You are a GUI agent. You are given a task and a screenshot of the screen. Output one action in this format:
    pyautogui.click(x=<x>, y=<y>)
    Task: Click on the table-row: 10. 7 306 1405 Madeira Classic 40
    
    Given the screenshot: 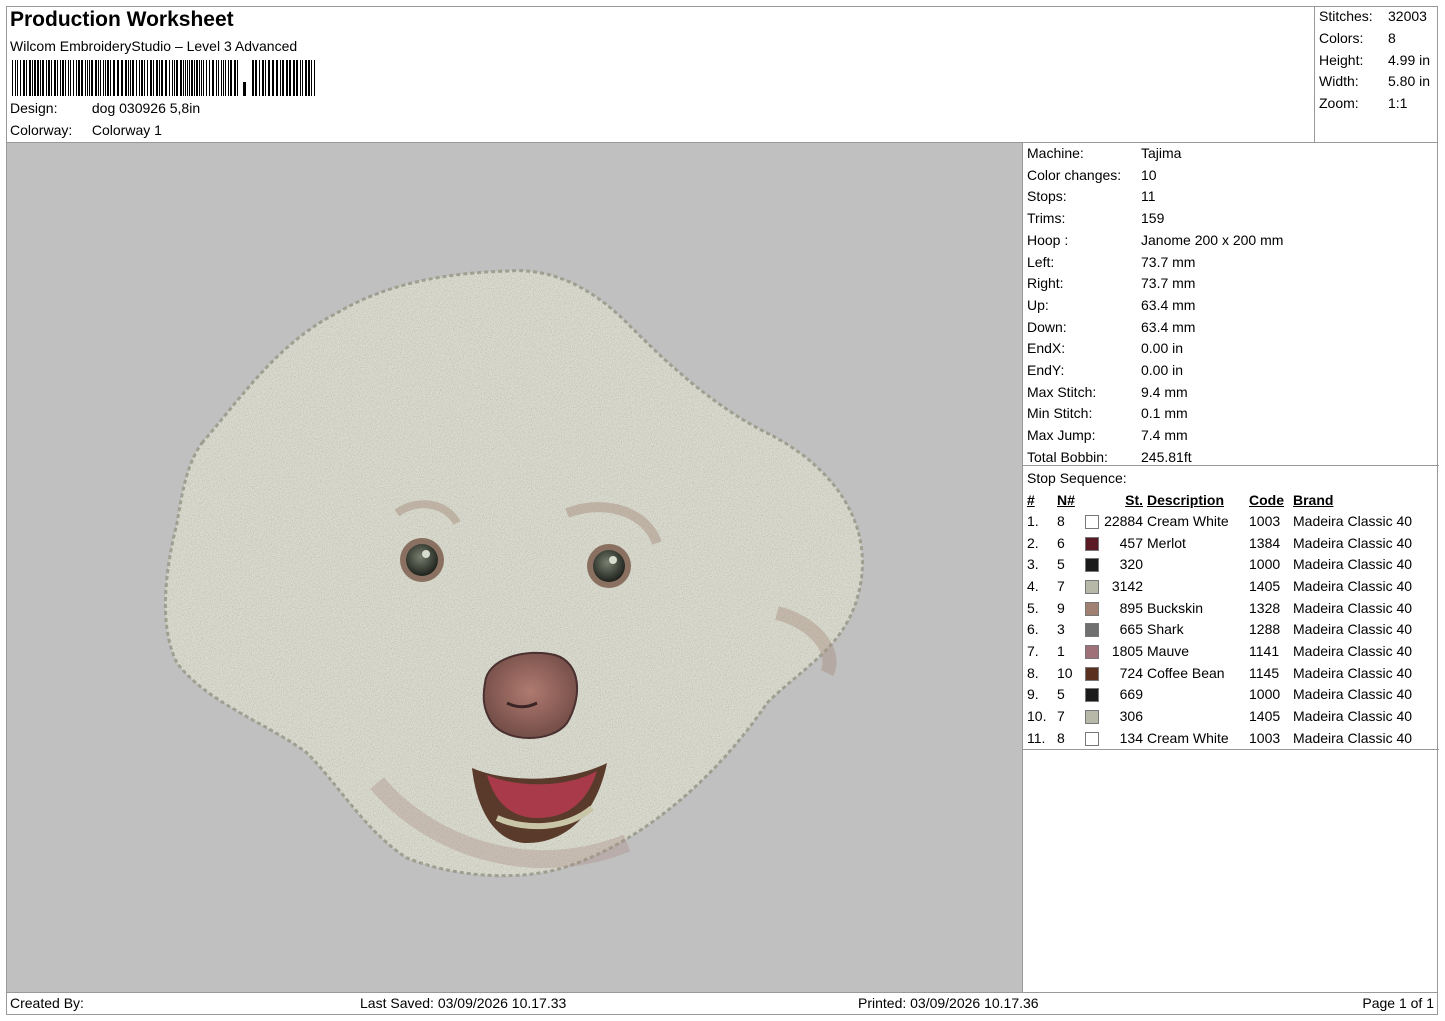 What is the action you would take?
    pyautogui.click(x=1228, y=716)
    